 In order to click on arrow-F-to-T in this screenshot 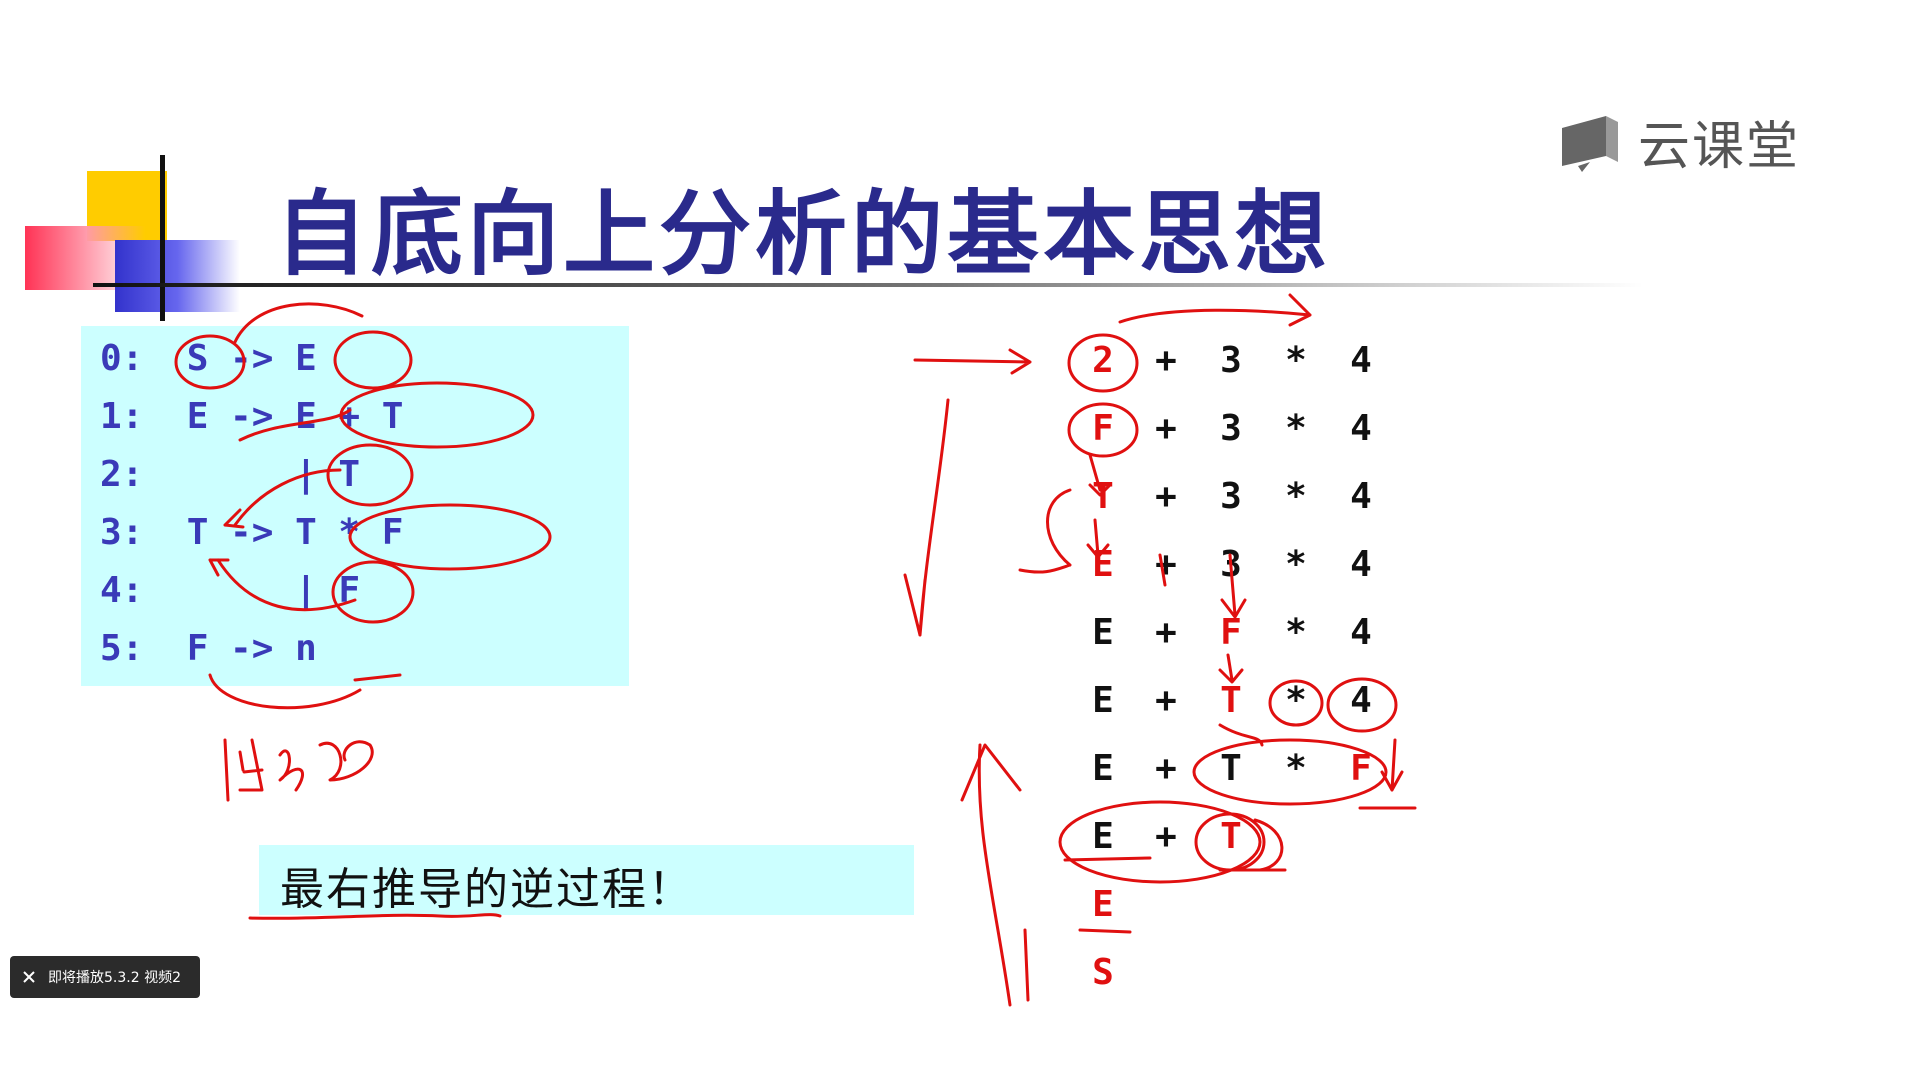, I will do `click(1231, 668)`.